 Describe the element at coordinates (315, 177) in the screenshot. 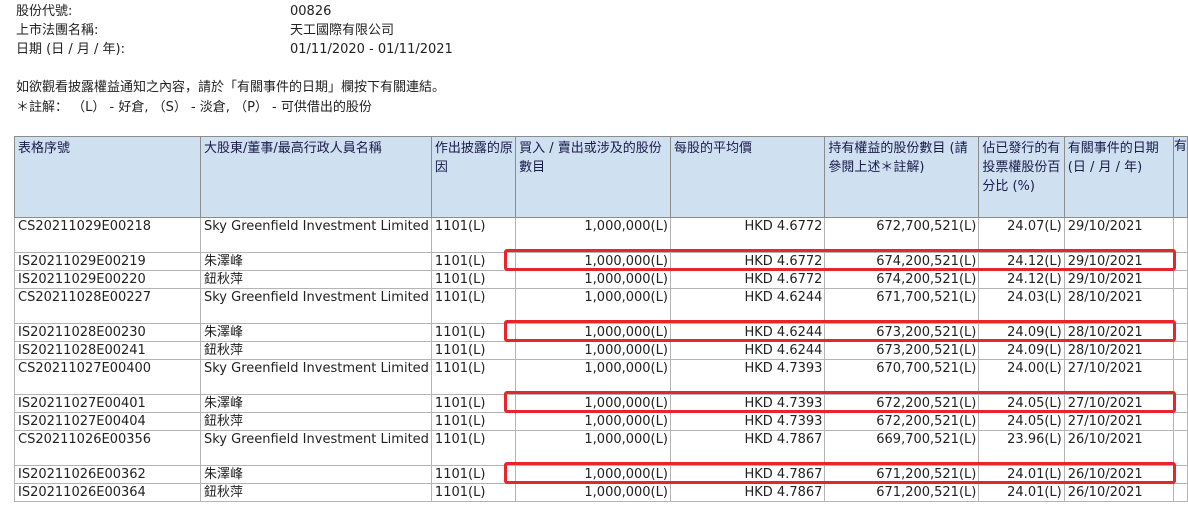

I see `header-holder-name: 大股東/董事/最高行政人員名稱` at that location.